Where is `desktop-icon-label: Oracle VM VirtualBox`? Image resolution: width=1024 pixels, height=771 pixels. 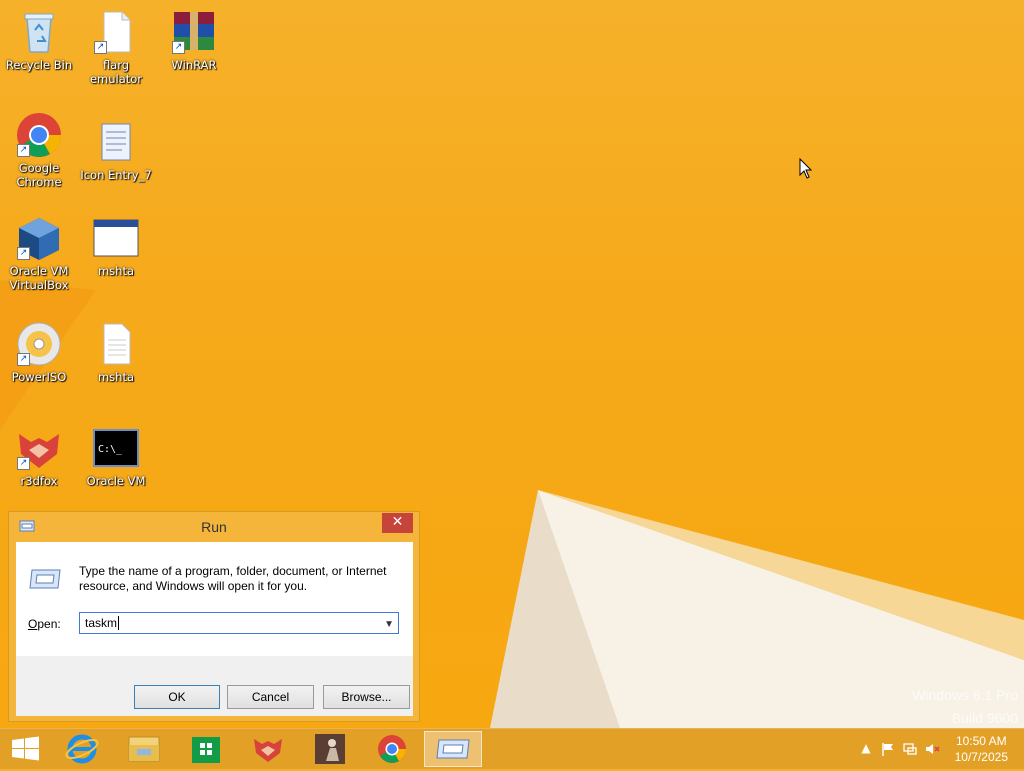
desktop-icon-label: Oracle VM VirtualBox is located at coordinates (39, 278).